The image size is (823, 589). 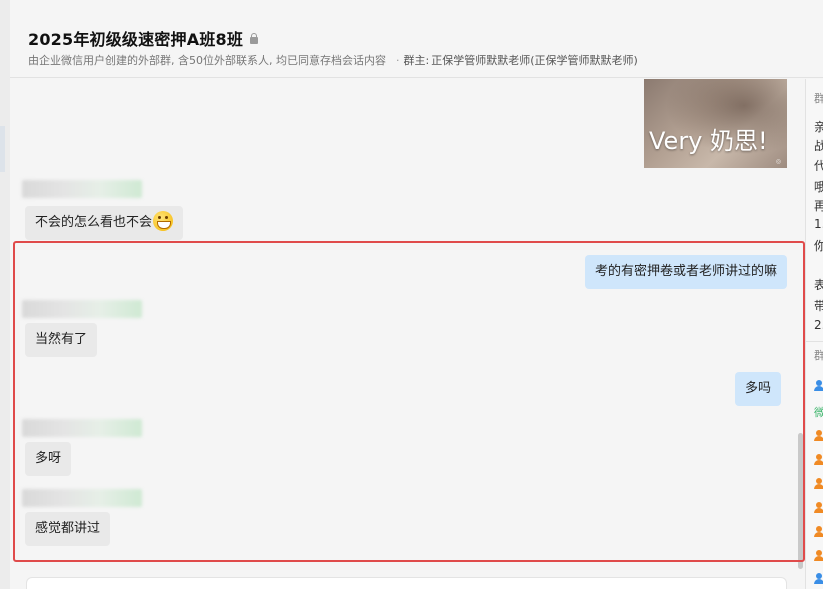 I want to click on chat-scrollbar, so click(x=800, y=501).